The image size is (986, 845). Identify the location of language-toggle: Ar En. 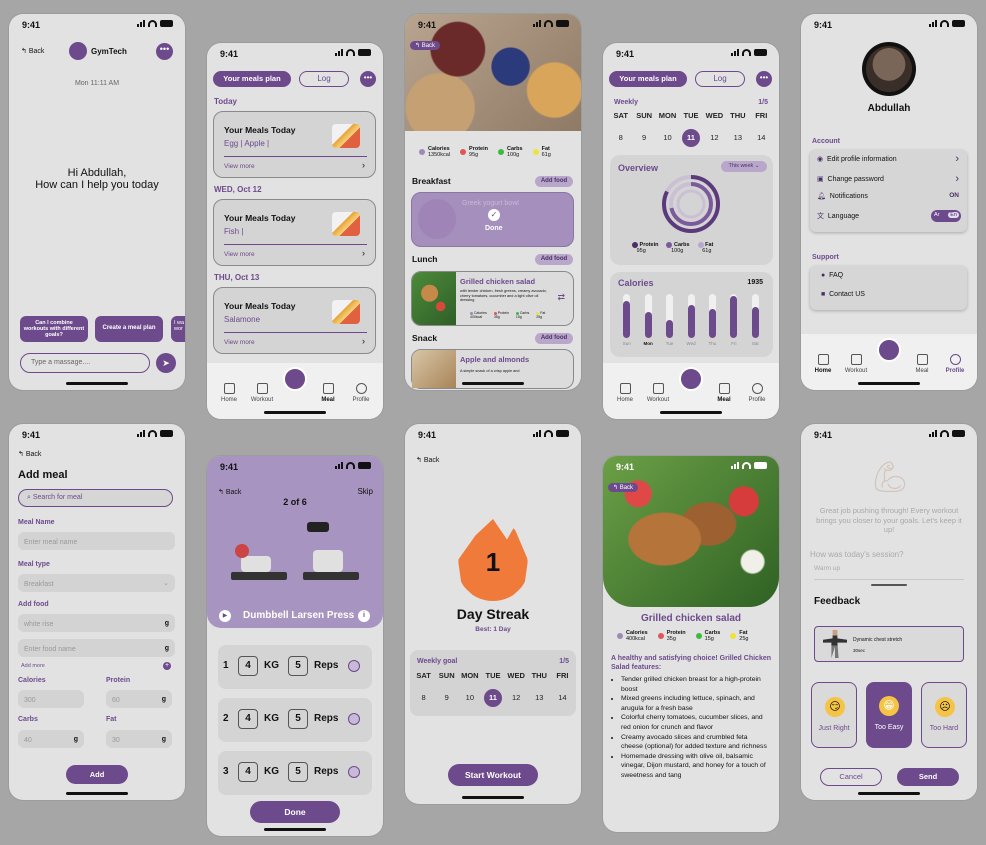
(946, 216).